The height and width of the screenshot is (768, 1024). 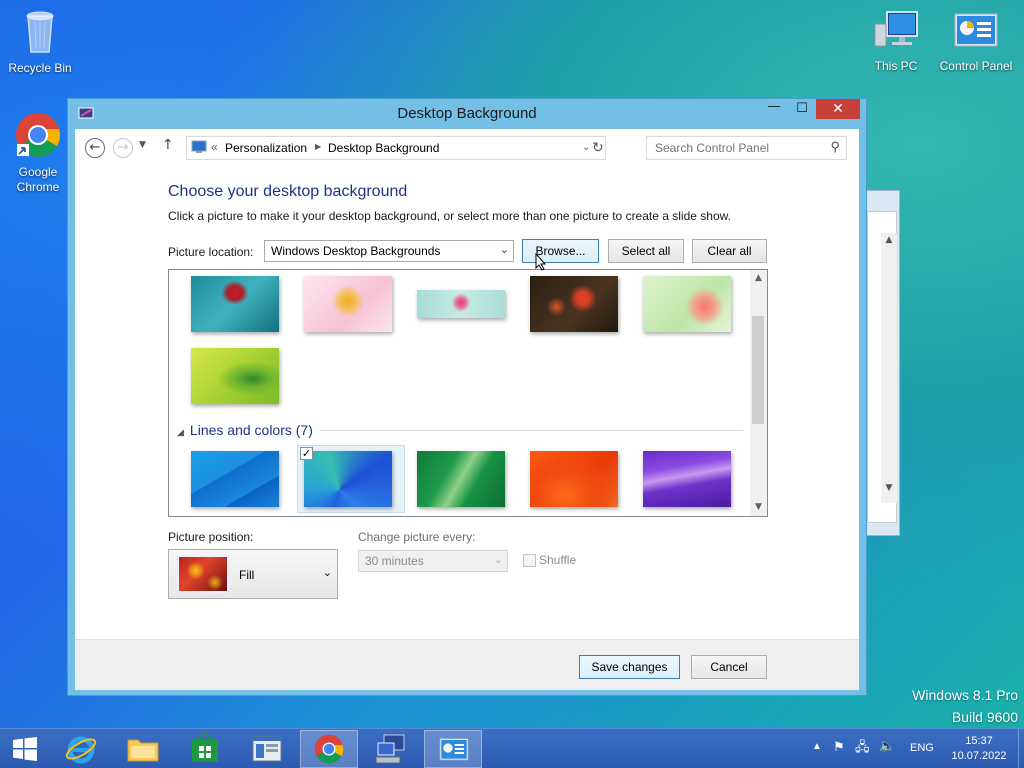 I want to click on show-hidden-icons-button: ▲, so click(x=817, y=746).